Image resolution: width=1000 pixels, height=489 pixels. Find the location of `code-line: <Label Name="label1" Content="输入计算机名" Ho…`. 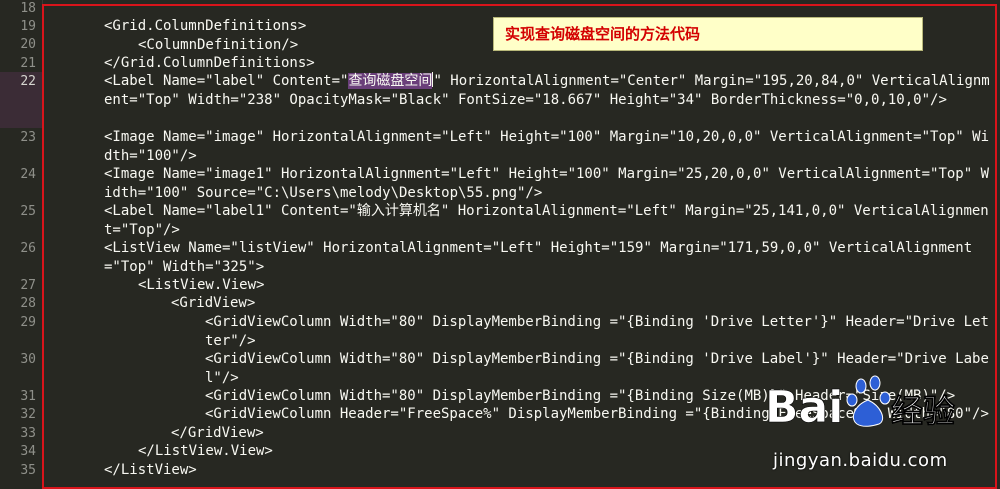

code-line: <Label Name="label1" Content="输入计算机名" Ho… is located at coordinates (546, 220).